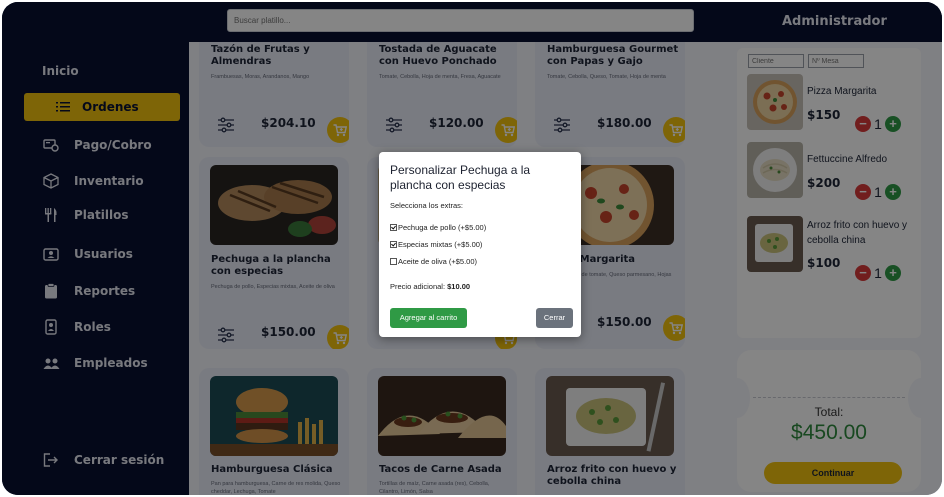  What do you see at coordinates (418, 286) in the screenshot?
I see `additional-price-label: Precio adicional:` at bounding box center [418, 286].